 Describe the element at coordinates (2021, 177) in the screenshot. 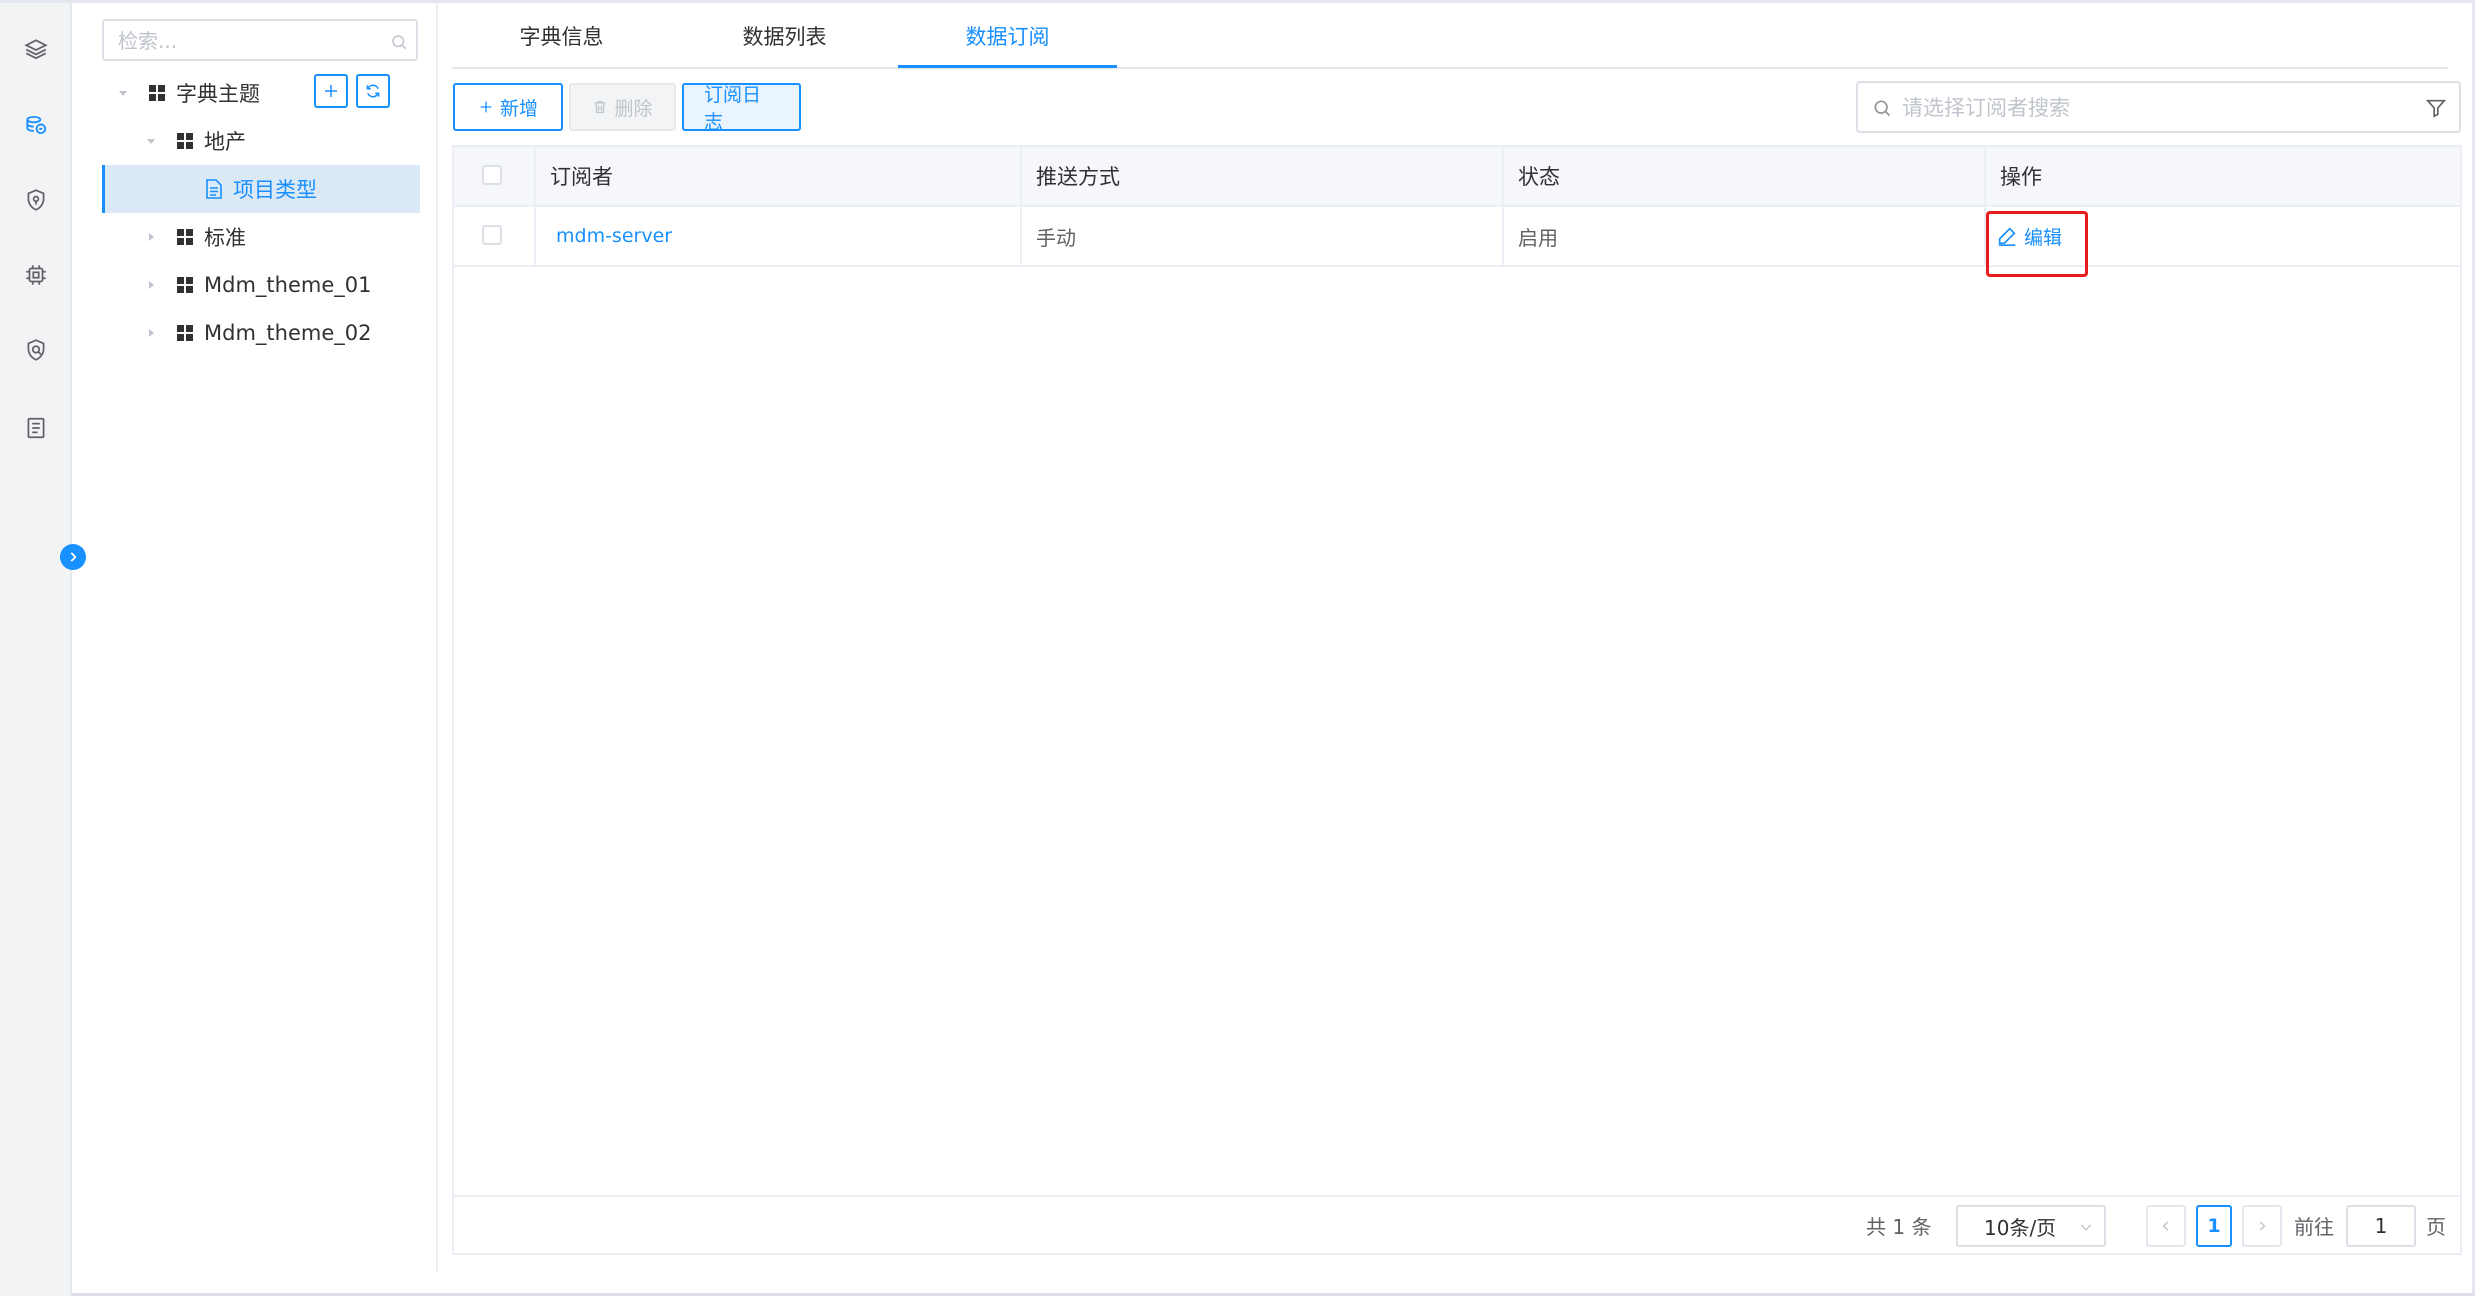

I see `header-action: 操作` at that location.